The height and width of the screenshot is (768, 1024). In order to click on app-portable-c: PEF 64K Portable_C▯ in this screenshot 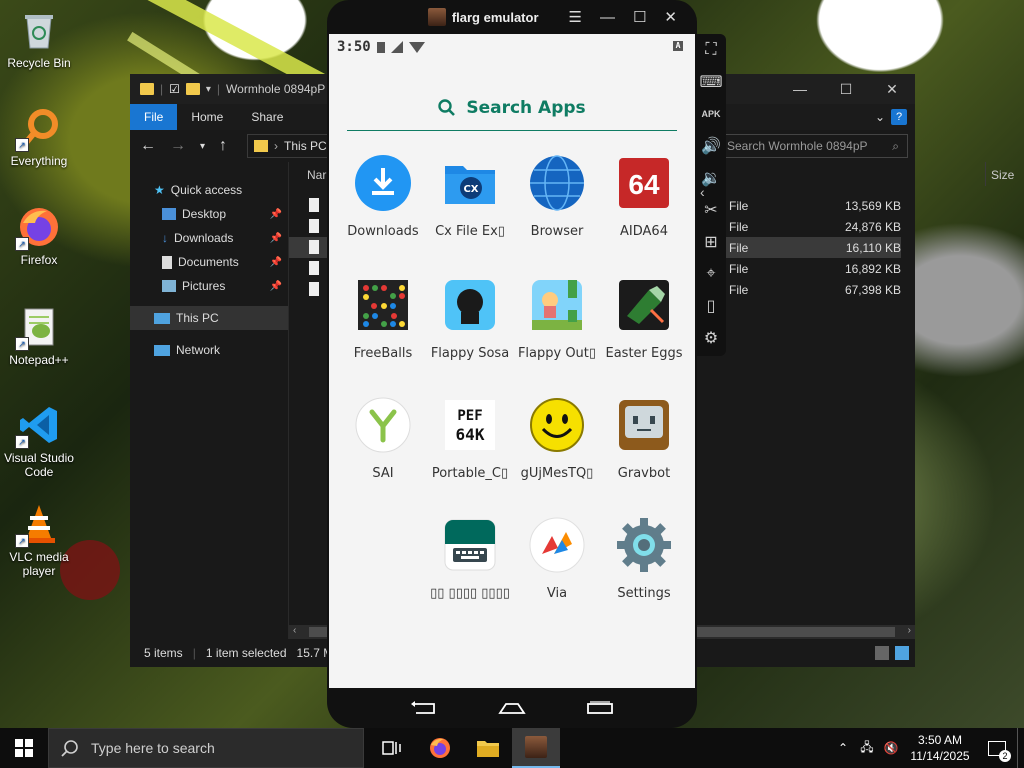, I will do `click(470, 438)`.